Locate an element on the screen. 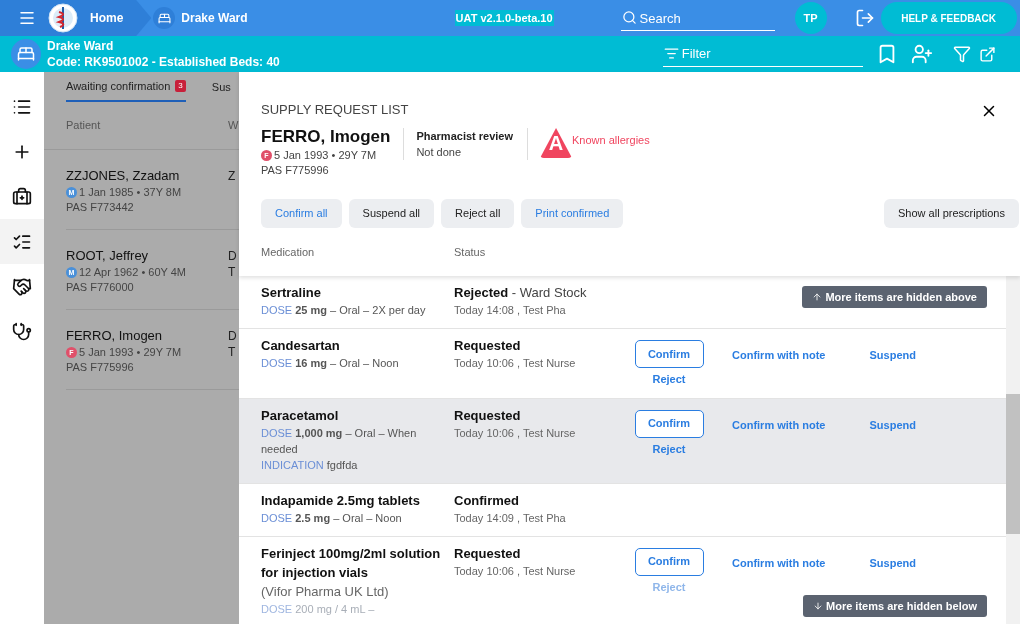 The image size is (1020, 624). medication-name: Indapamide 2.5mg tablets is located at coordinates (341, 500).